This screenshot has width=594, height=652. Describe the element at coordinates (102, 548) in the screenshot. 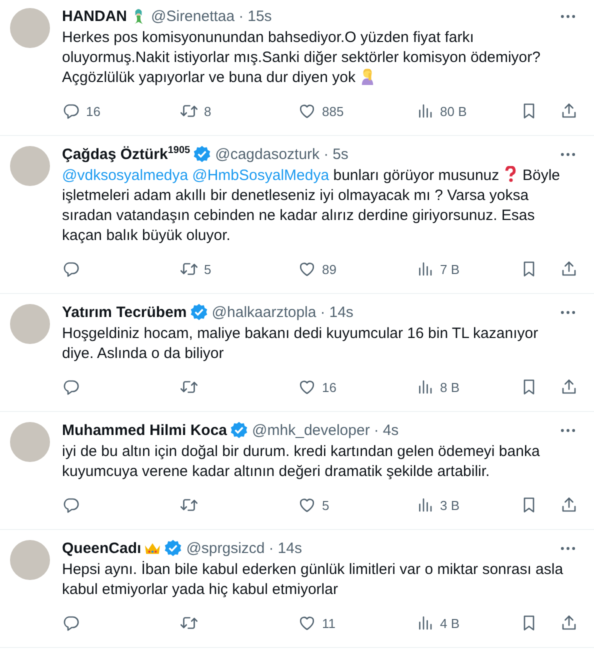

I see `user-name: QueenCadı` at that location.